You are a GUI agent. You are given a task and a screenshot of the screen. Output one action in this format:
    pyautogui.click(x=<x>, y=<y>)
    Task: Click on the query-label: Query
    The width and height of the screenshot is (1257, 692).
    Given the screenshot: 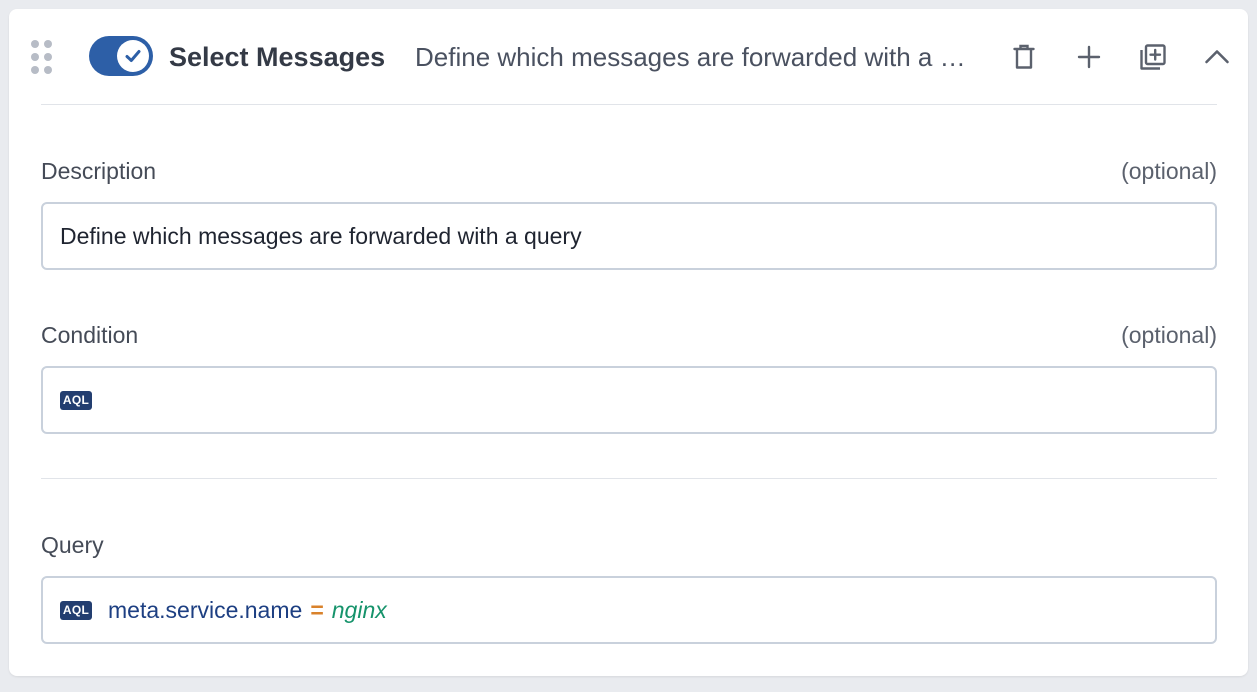 What is the action you would take?
    pyautogui.click(x=72, y=545)
    